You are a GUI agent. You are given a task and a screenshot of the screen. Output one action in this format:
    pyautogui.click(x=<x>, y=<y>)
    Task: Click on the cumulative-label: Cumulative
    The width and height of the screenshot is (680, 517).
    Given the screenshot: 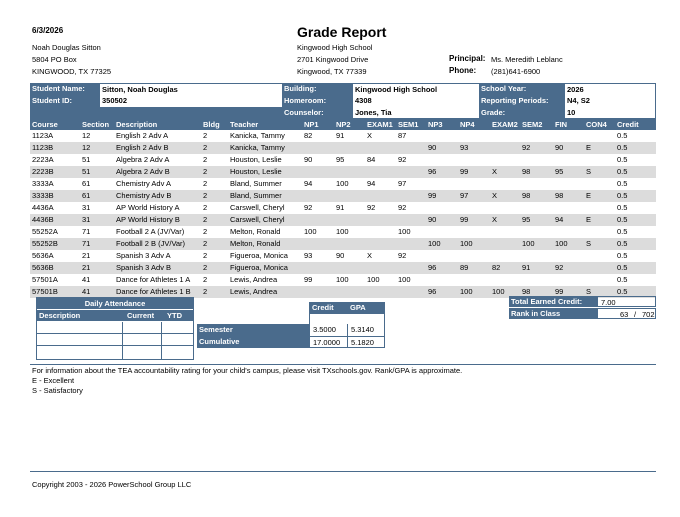 What is the action you would take?
    pyautogui.click(x=253, y=342)
    